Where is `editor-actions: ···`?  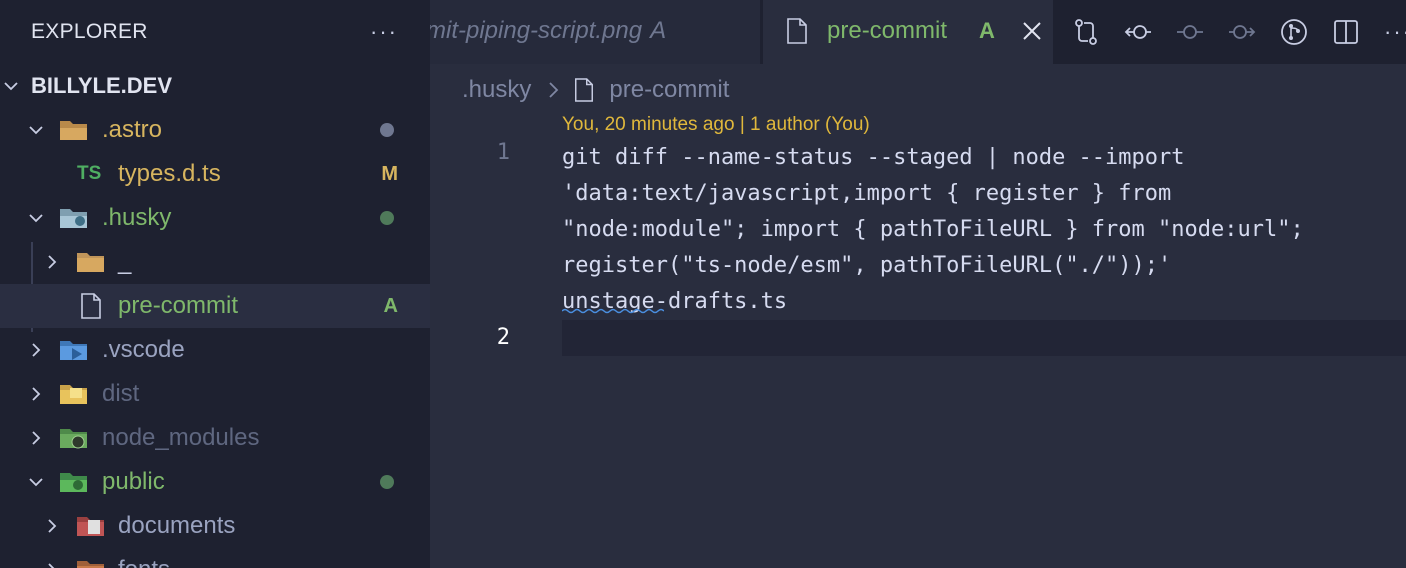 editor-actions: ··· is located at coordinates (1237, 32).